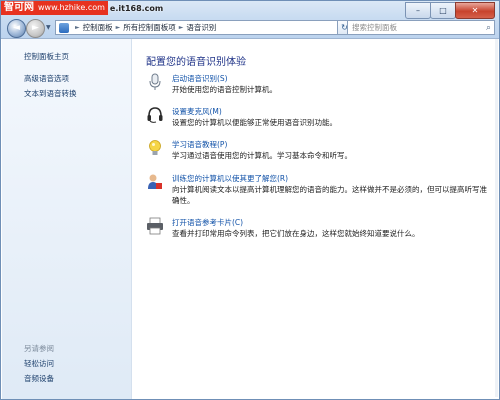 This screenshot has height=400, width=500. Describe the element at coordinates (207, 222) in the screenshot. I see `speech-reference-card-link: 打开语音参考卡片(C)` at that location.